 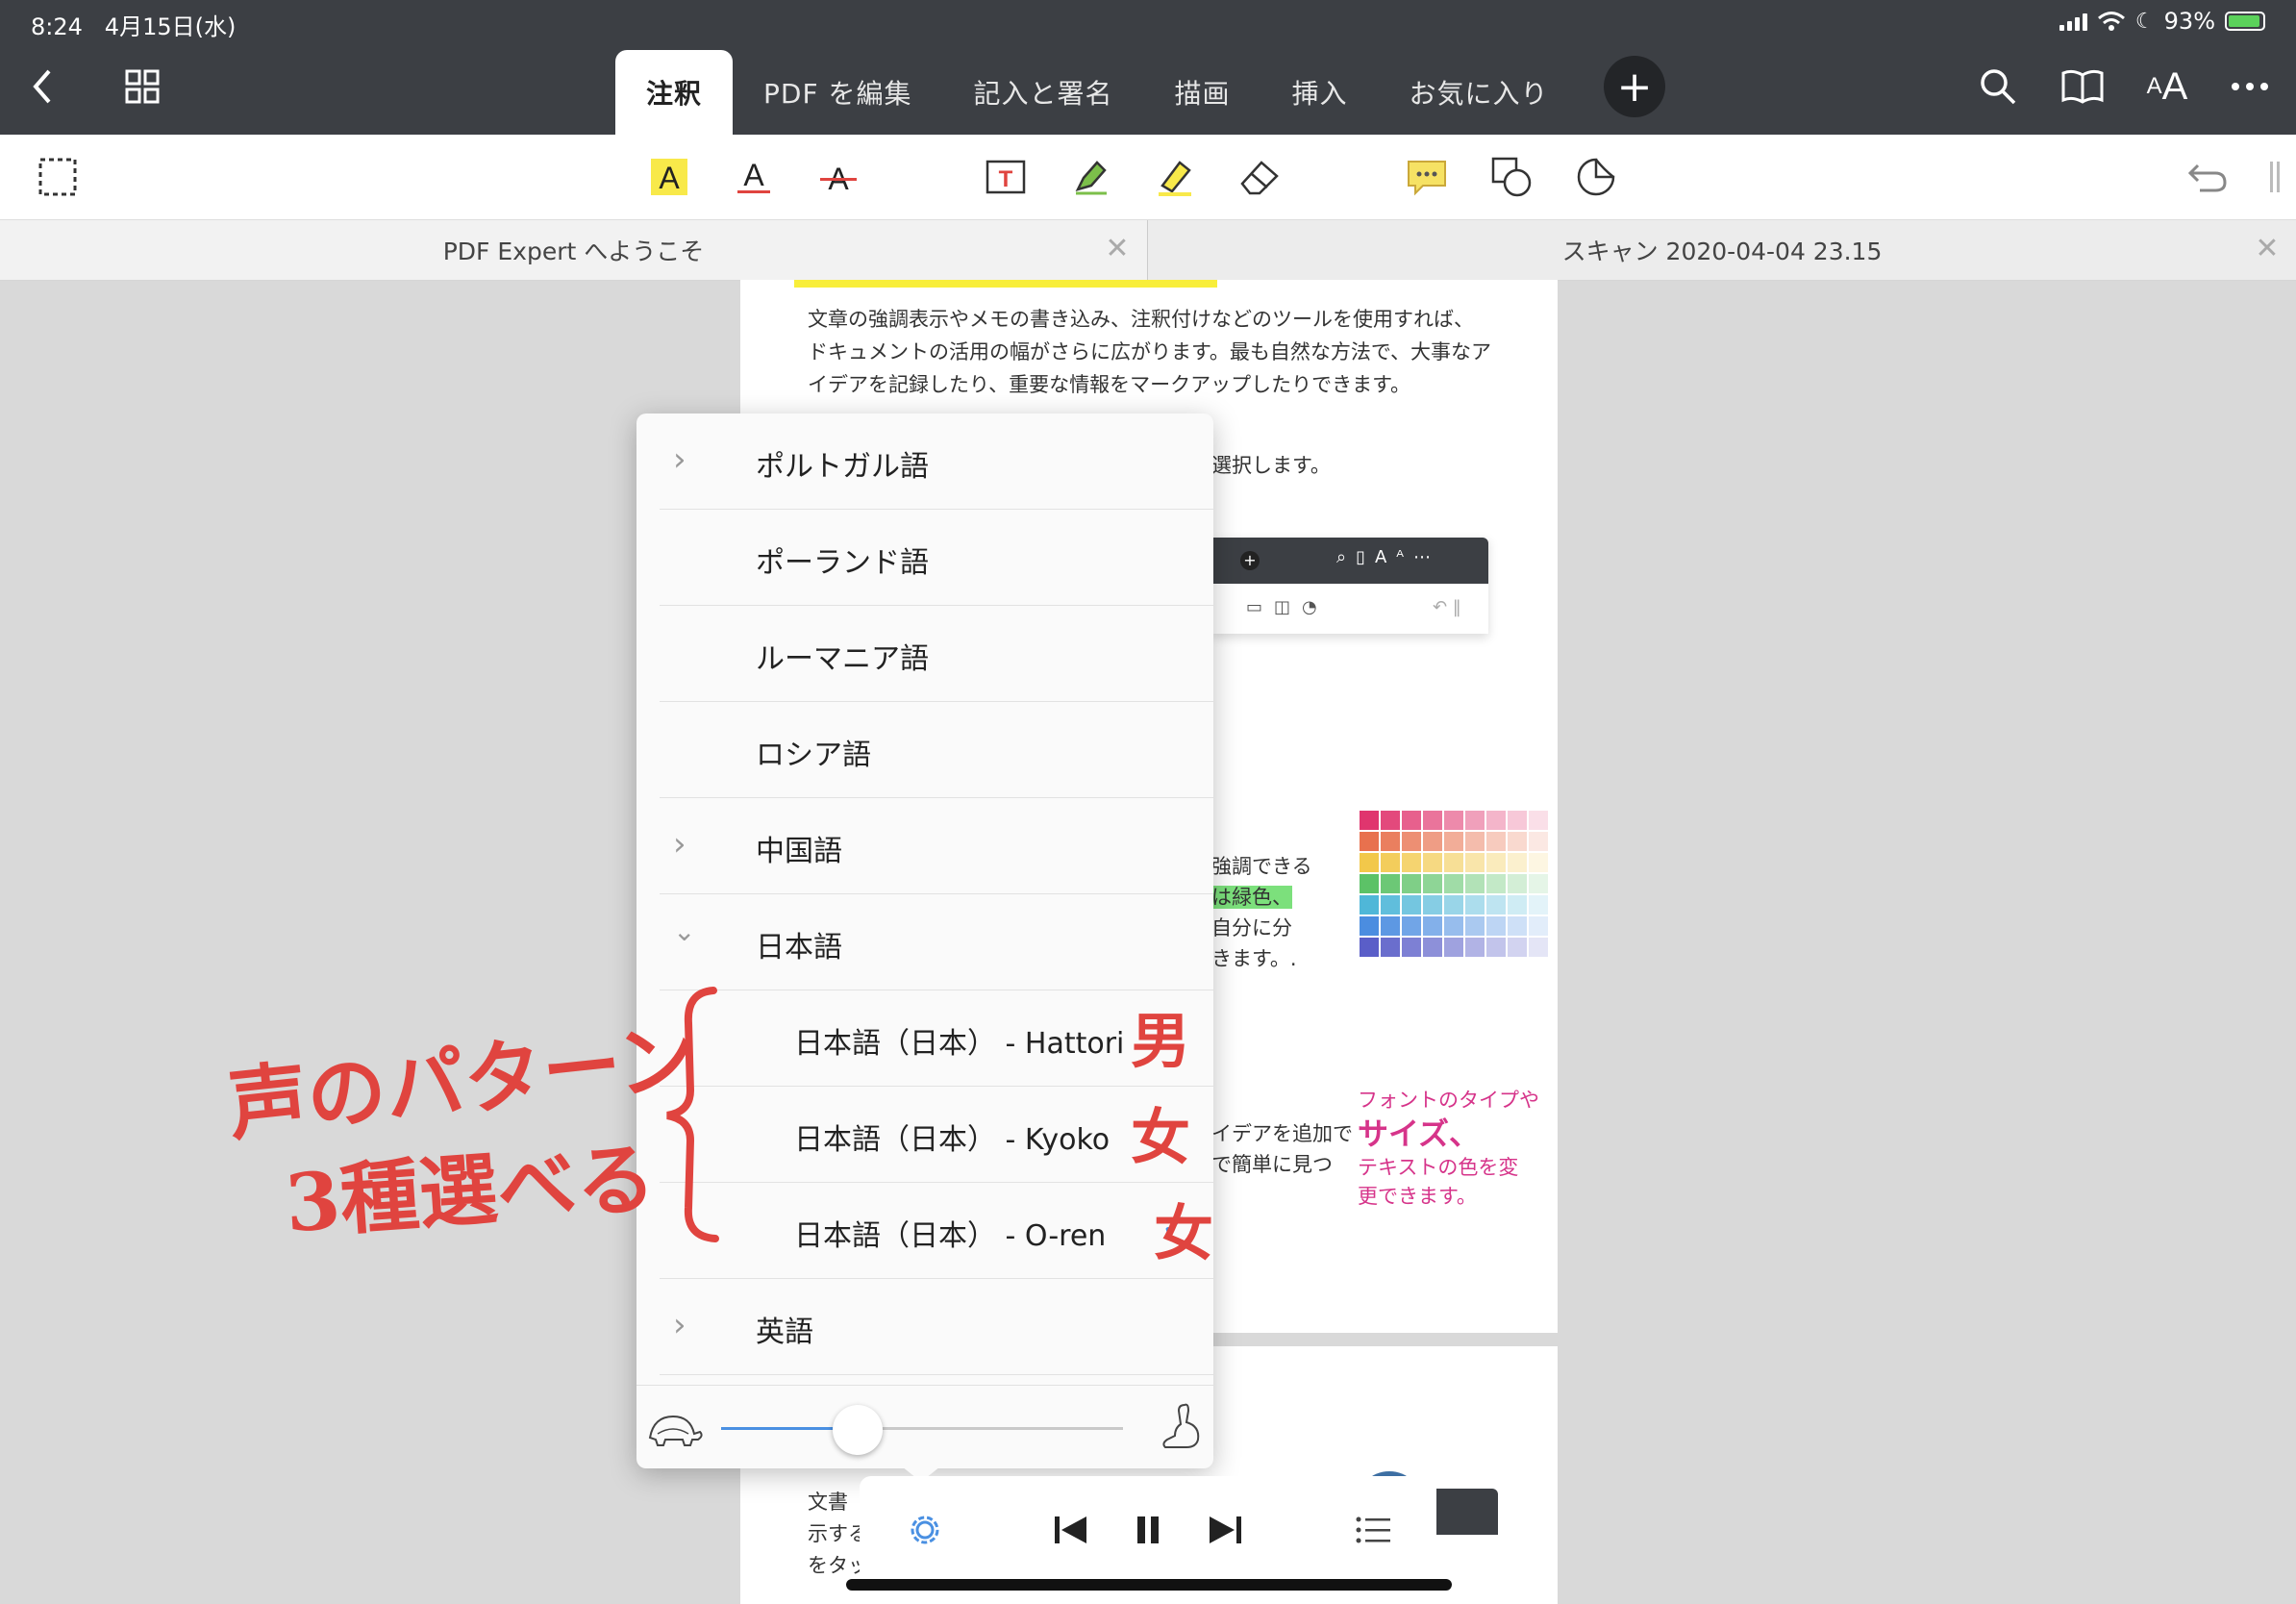 I want to click on comment-note-icon, so click(x=1427, y=177).